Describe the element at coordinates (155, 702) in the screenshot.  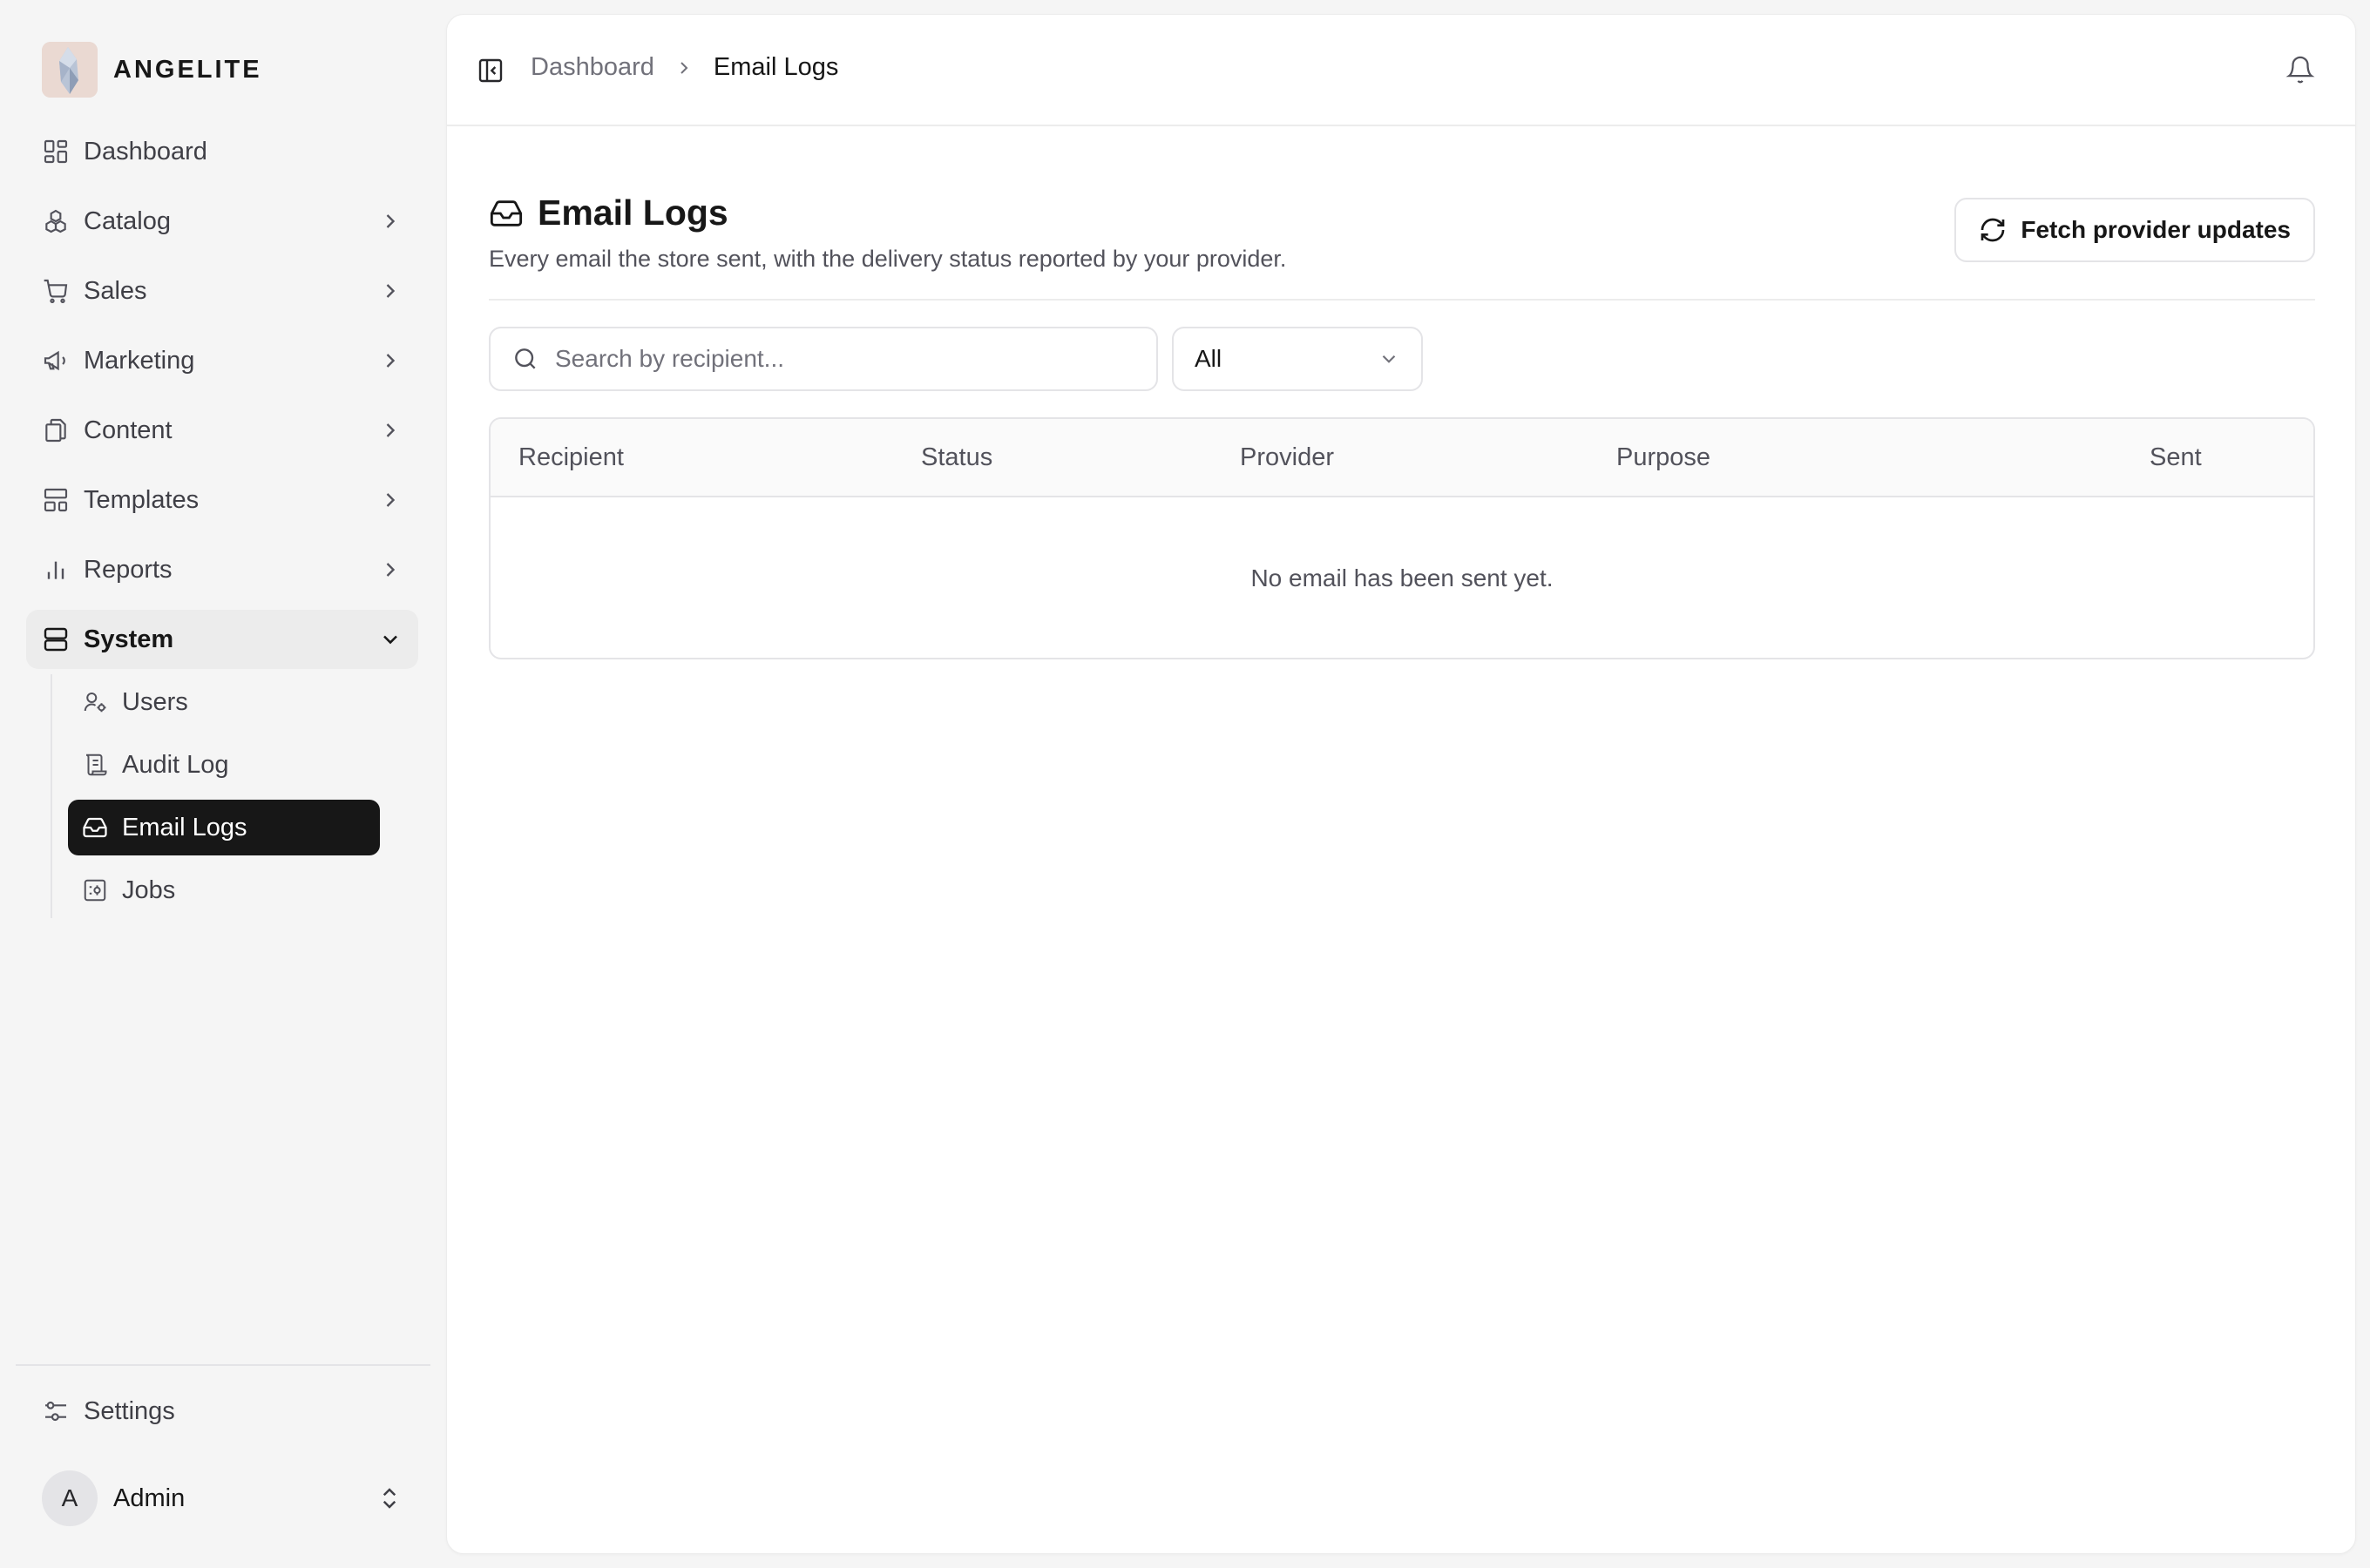
I see `sidebar-item-label: Users` at that location.